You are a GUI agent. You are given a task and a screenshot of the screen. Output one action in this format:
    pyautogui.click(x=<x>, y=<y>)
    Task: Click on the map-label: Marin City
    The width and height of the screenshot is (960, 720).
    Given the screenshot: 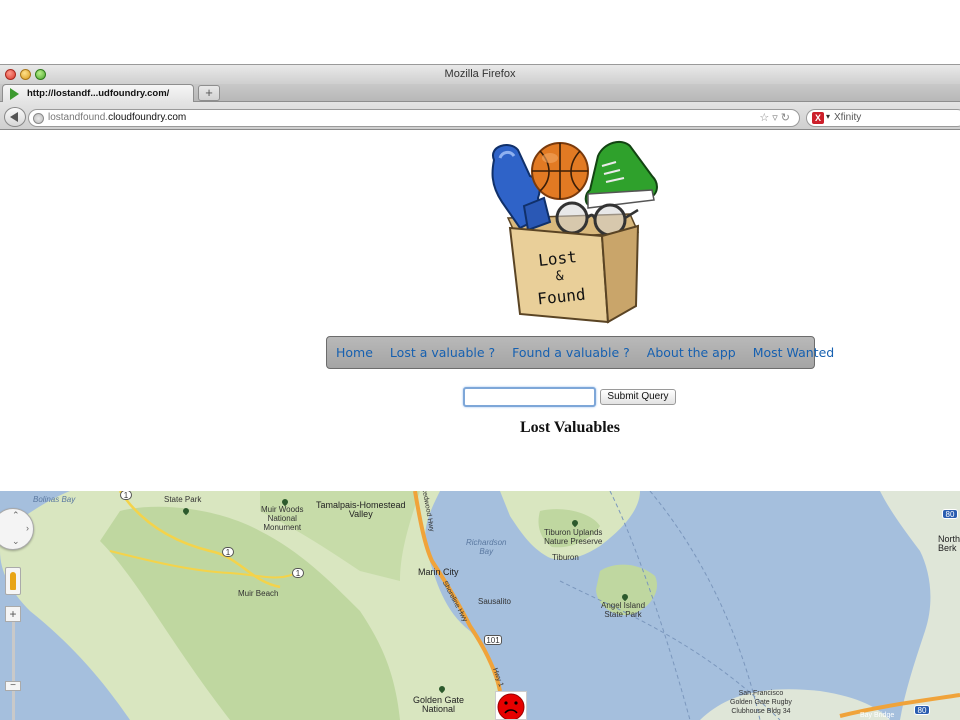 What is the action you would take?
    pyautogui.click(x=438, y=572)
    